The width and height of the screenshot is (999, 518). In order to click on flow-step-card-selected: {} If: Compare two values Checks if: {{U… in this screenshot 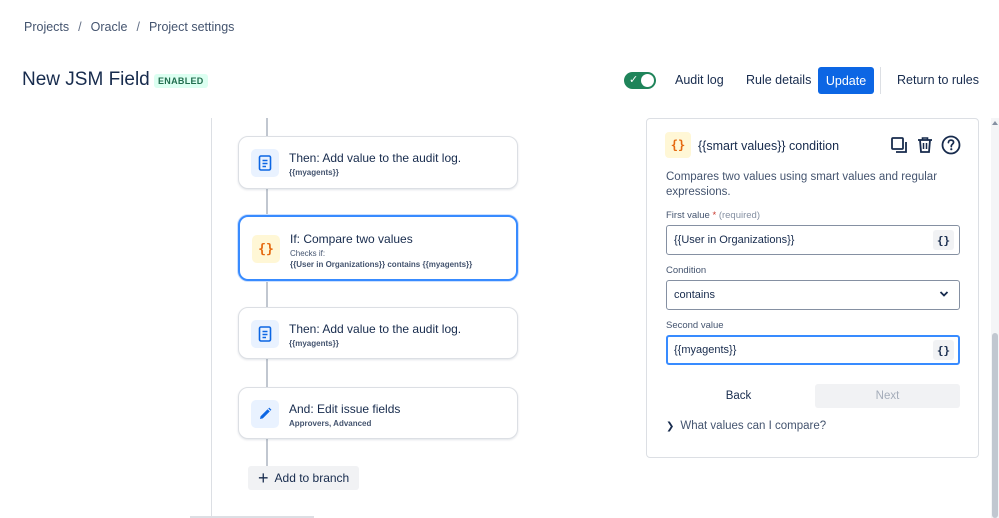, I will do `click(378, 248)`.